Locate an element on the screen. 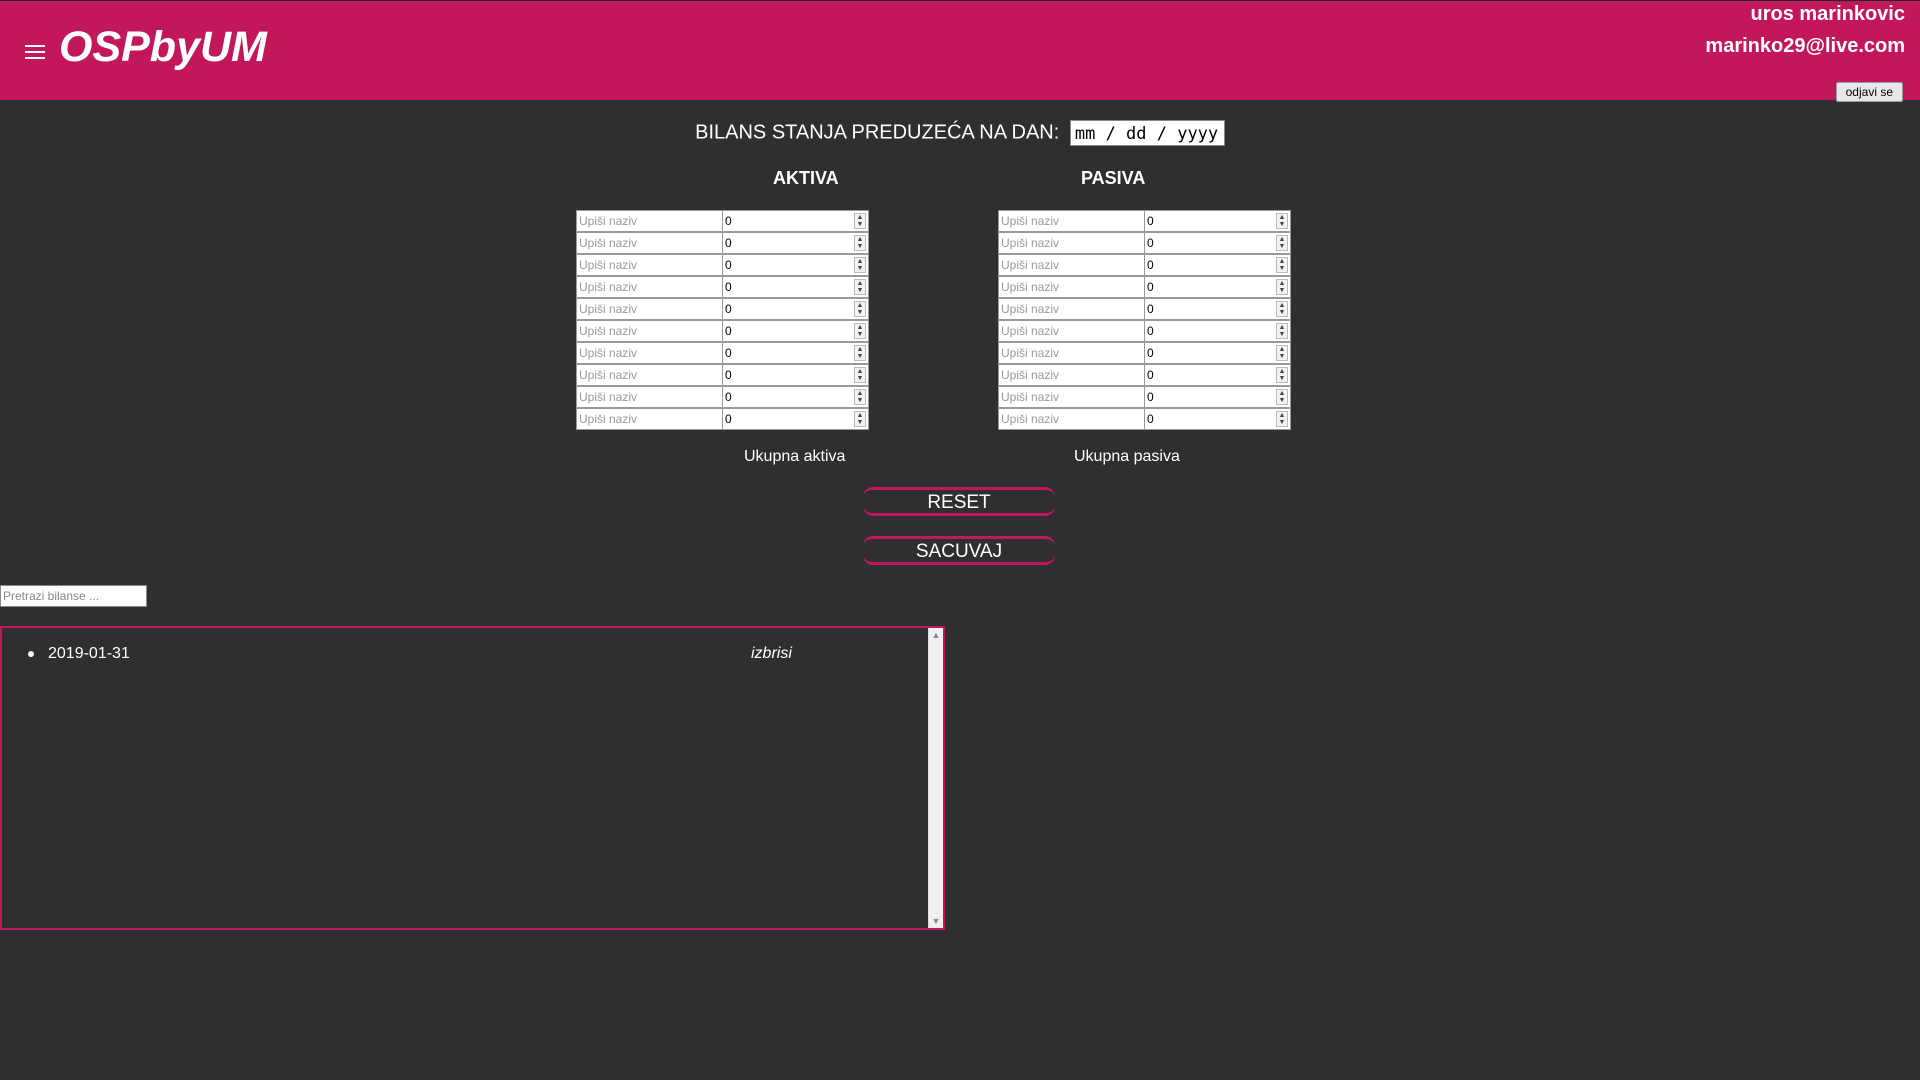 The height and width of the screenshot is (1080, 1920). list-scrollbar: ▲ ▼ is located at coordinates (935, 778).